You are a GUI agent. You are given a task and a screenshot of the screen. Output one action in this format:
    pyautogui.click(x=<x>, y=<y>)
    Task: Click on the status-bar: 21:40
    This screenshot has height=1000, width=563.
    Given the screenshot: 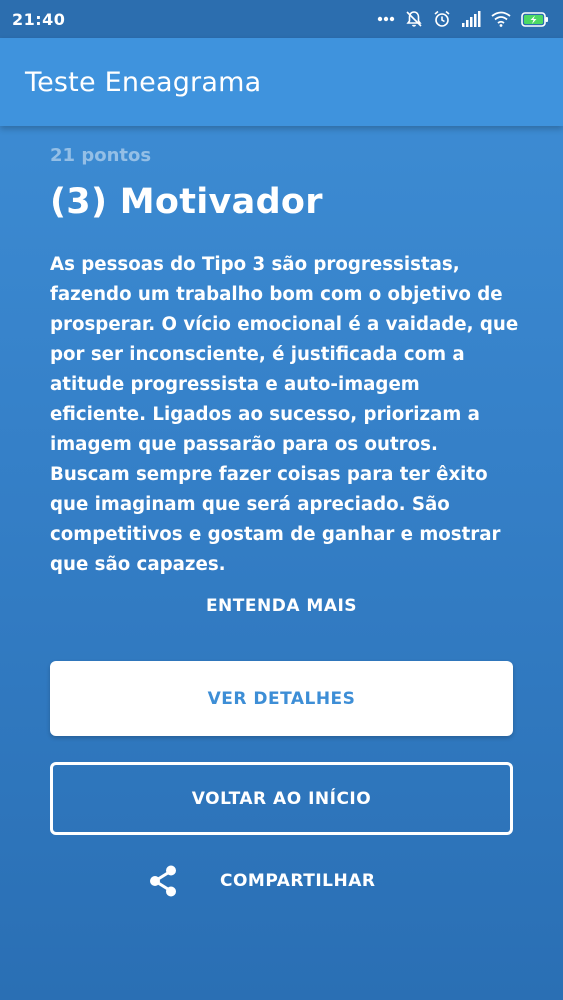 What is the action you would take?
    pyautogui.click(x=281, y=19)
    